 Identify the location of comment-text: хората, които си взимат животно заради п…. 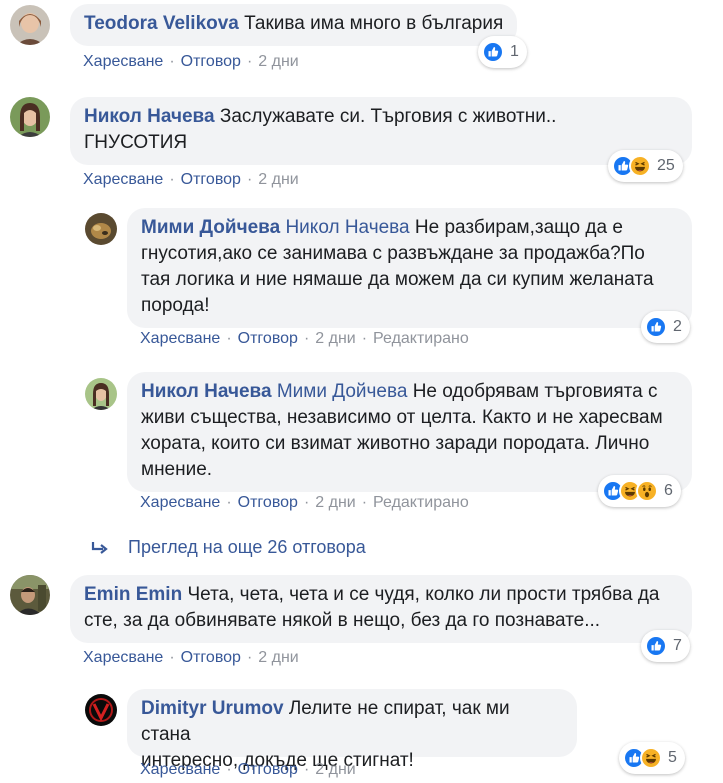
(395, 443).